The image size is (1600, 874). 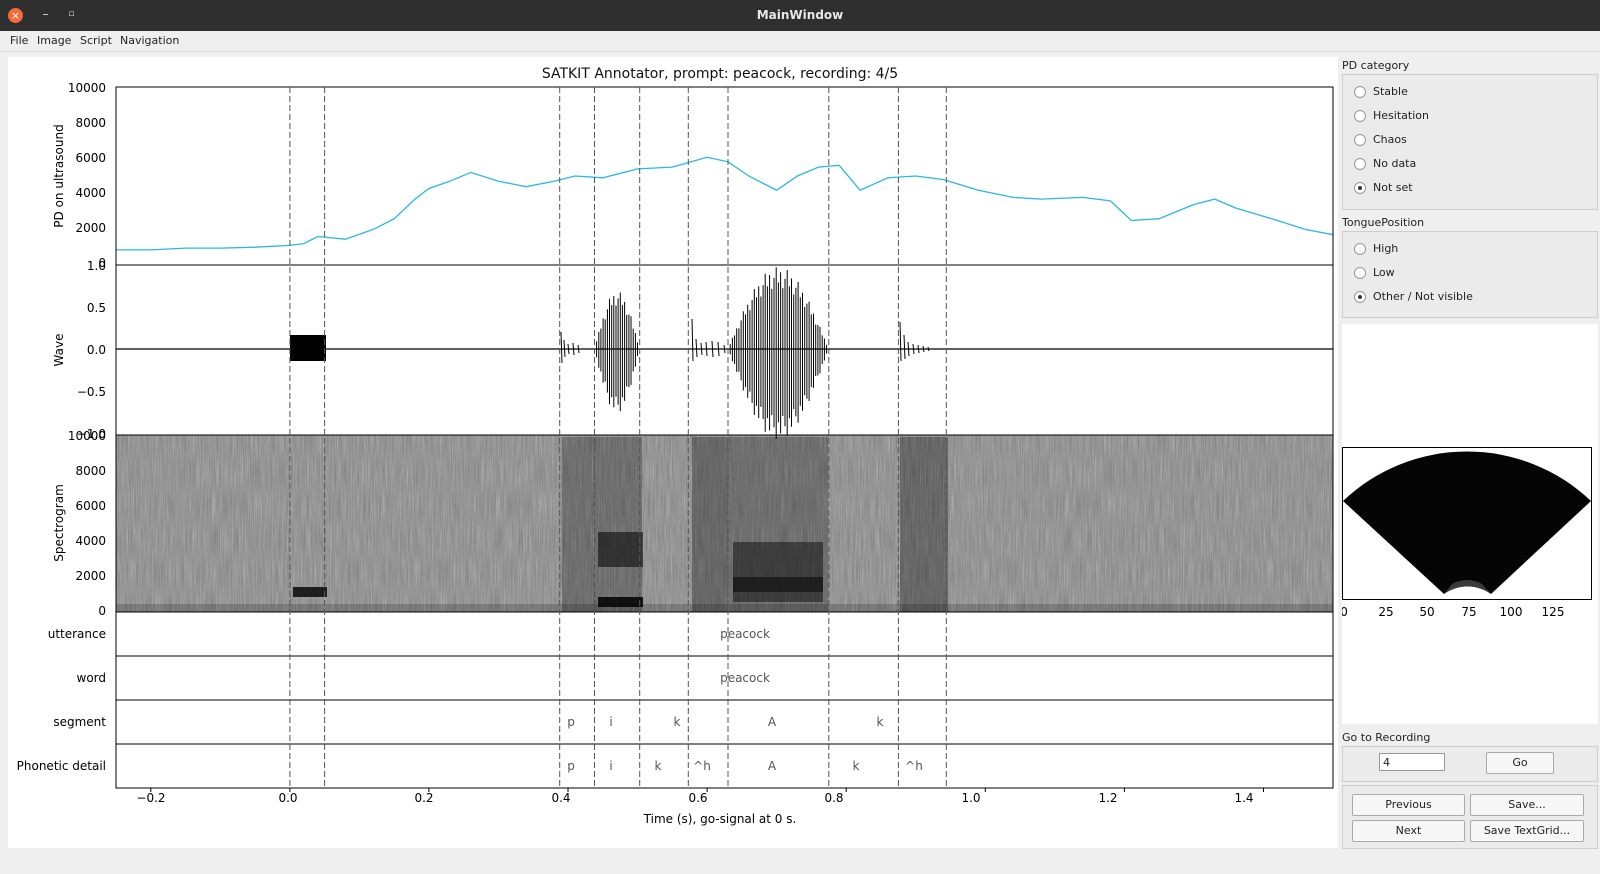 I want to click on wave-ytick: 1.0, so click(x=96, y=266).